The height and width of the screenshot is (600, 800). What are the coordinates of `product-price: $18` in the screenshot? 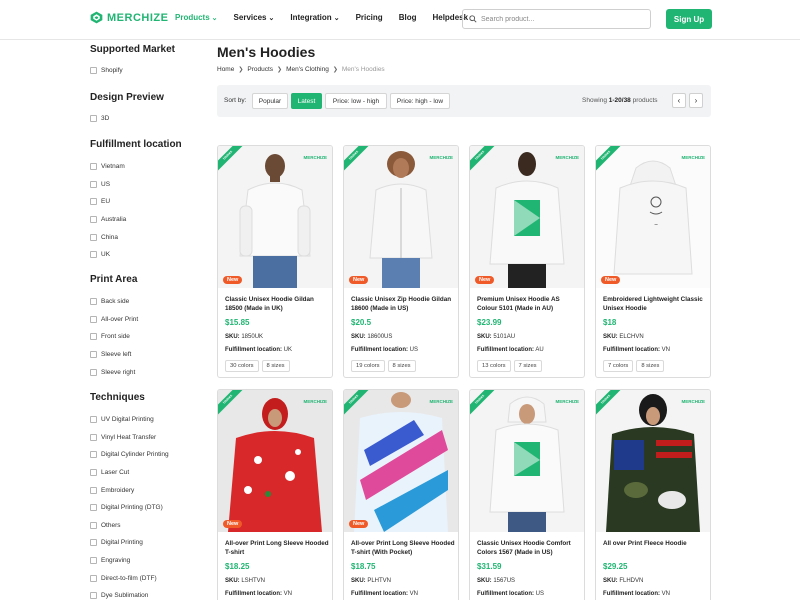 It's located at (610, 322).